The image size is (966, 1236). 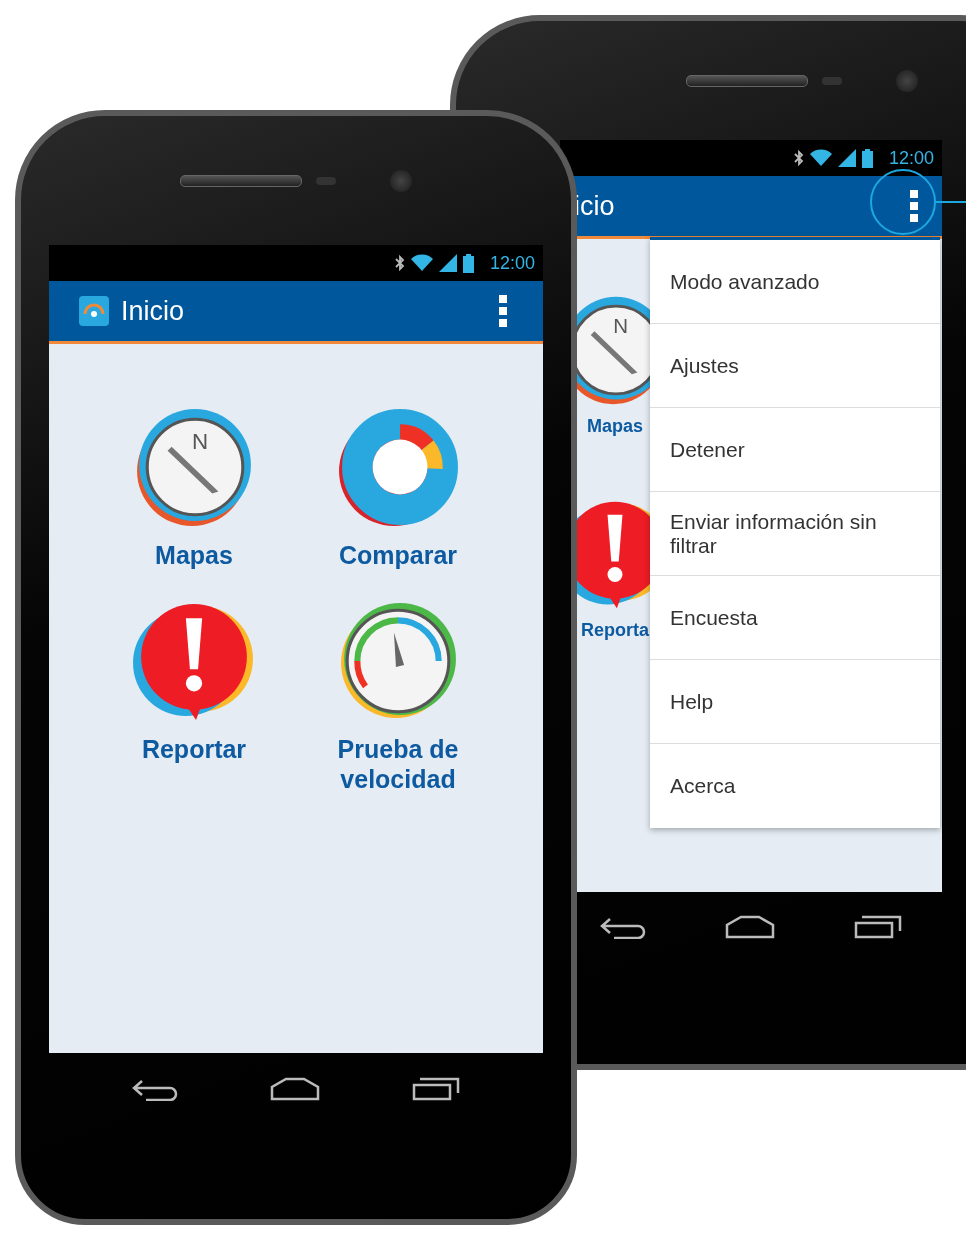 What do you see at coordinates (194, 749) in the screenshot?
I see `tile-label: Reportar` at bounding box center [194, 749].